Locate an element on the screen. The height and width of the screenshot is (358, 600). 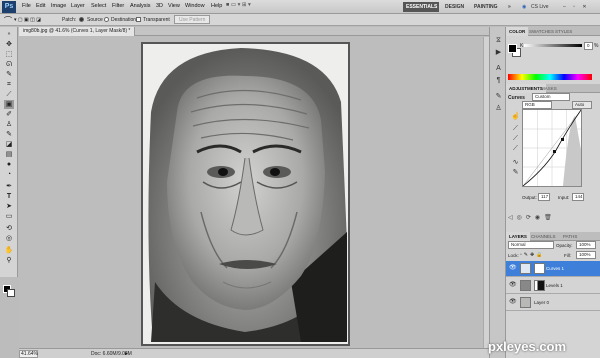
black-point-eyedropper-icon: ⟋ is located at coordinates (515, 129).